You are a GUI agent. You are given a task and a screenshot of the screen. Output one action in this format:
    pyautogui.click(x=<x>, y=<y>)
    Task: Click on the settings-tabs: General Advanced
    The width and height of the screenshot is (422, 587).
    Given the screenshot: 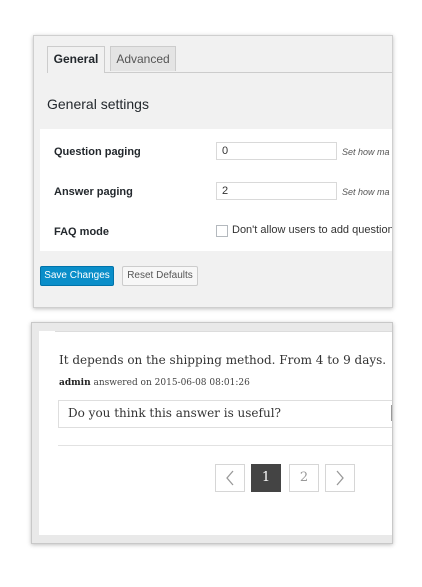 What is the action you would take?
    pyautogui.click(x=219, y=59)
    